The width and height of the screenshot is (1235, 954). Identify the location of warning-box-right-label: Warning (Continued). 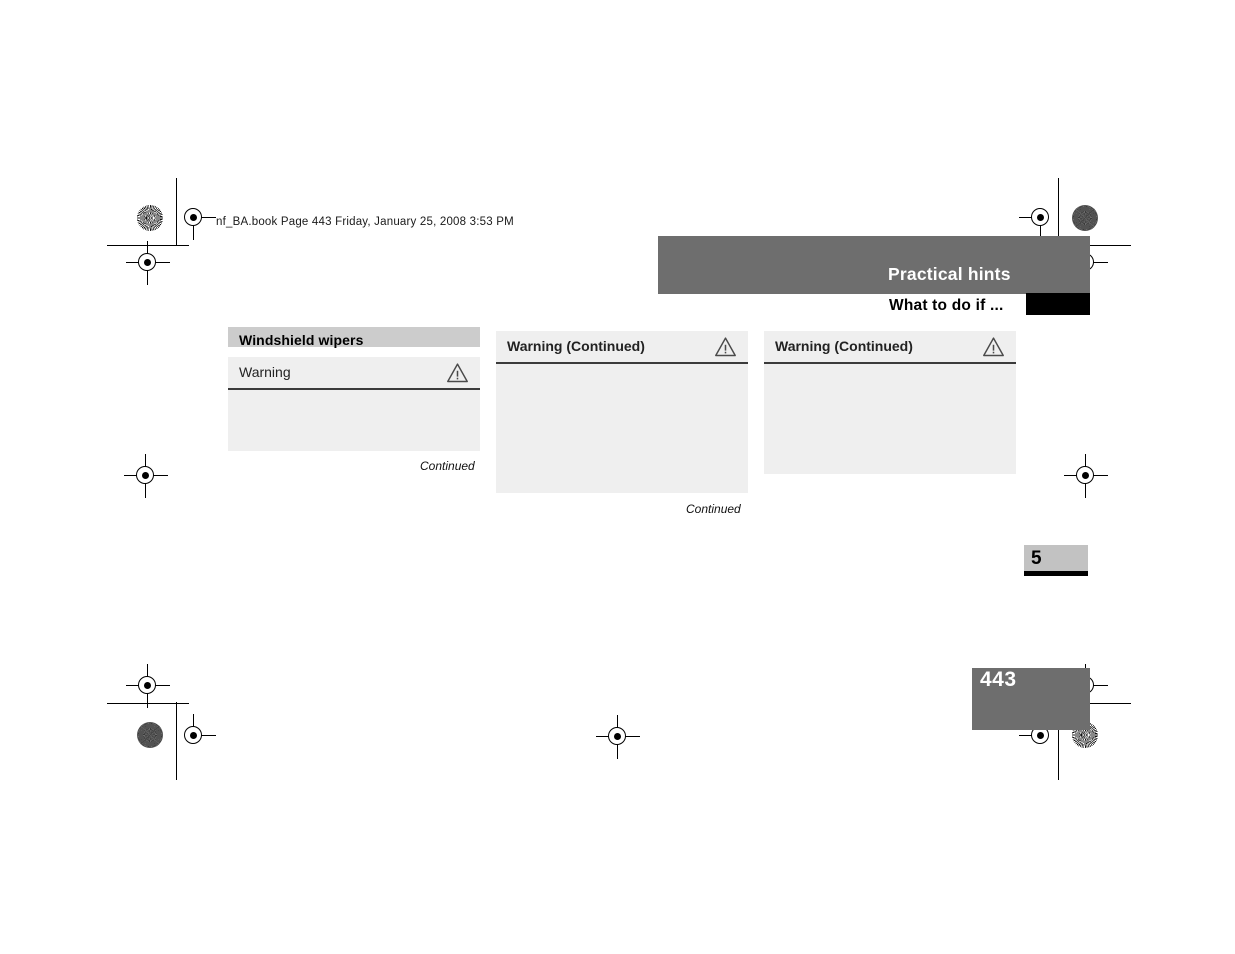
(844, 346).